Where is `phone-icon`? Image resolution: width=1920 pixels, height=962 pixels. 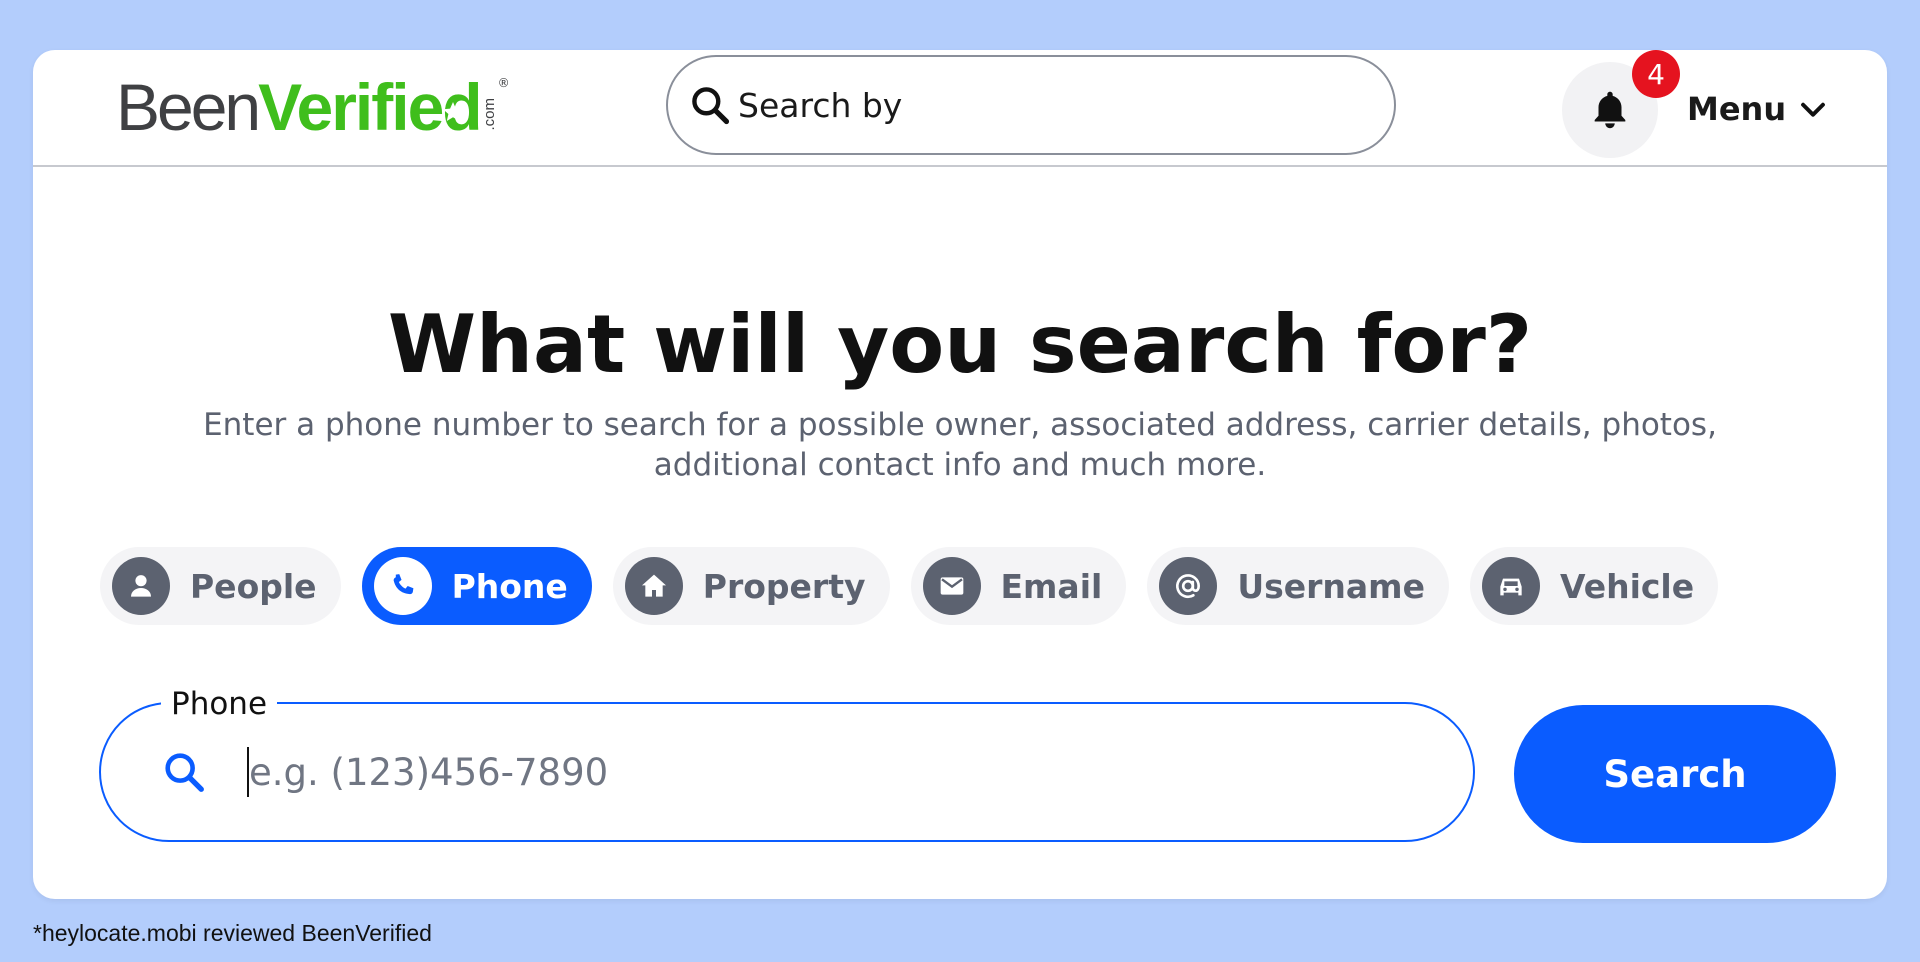 phone-icon is located at coordinates (402, 586).